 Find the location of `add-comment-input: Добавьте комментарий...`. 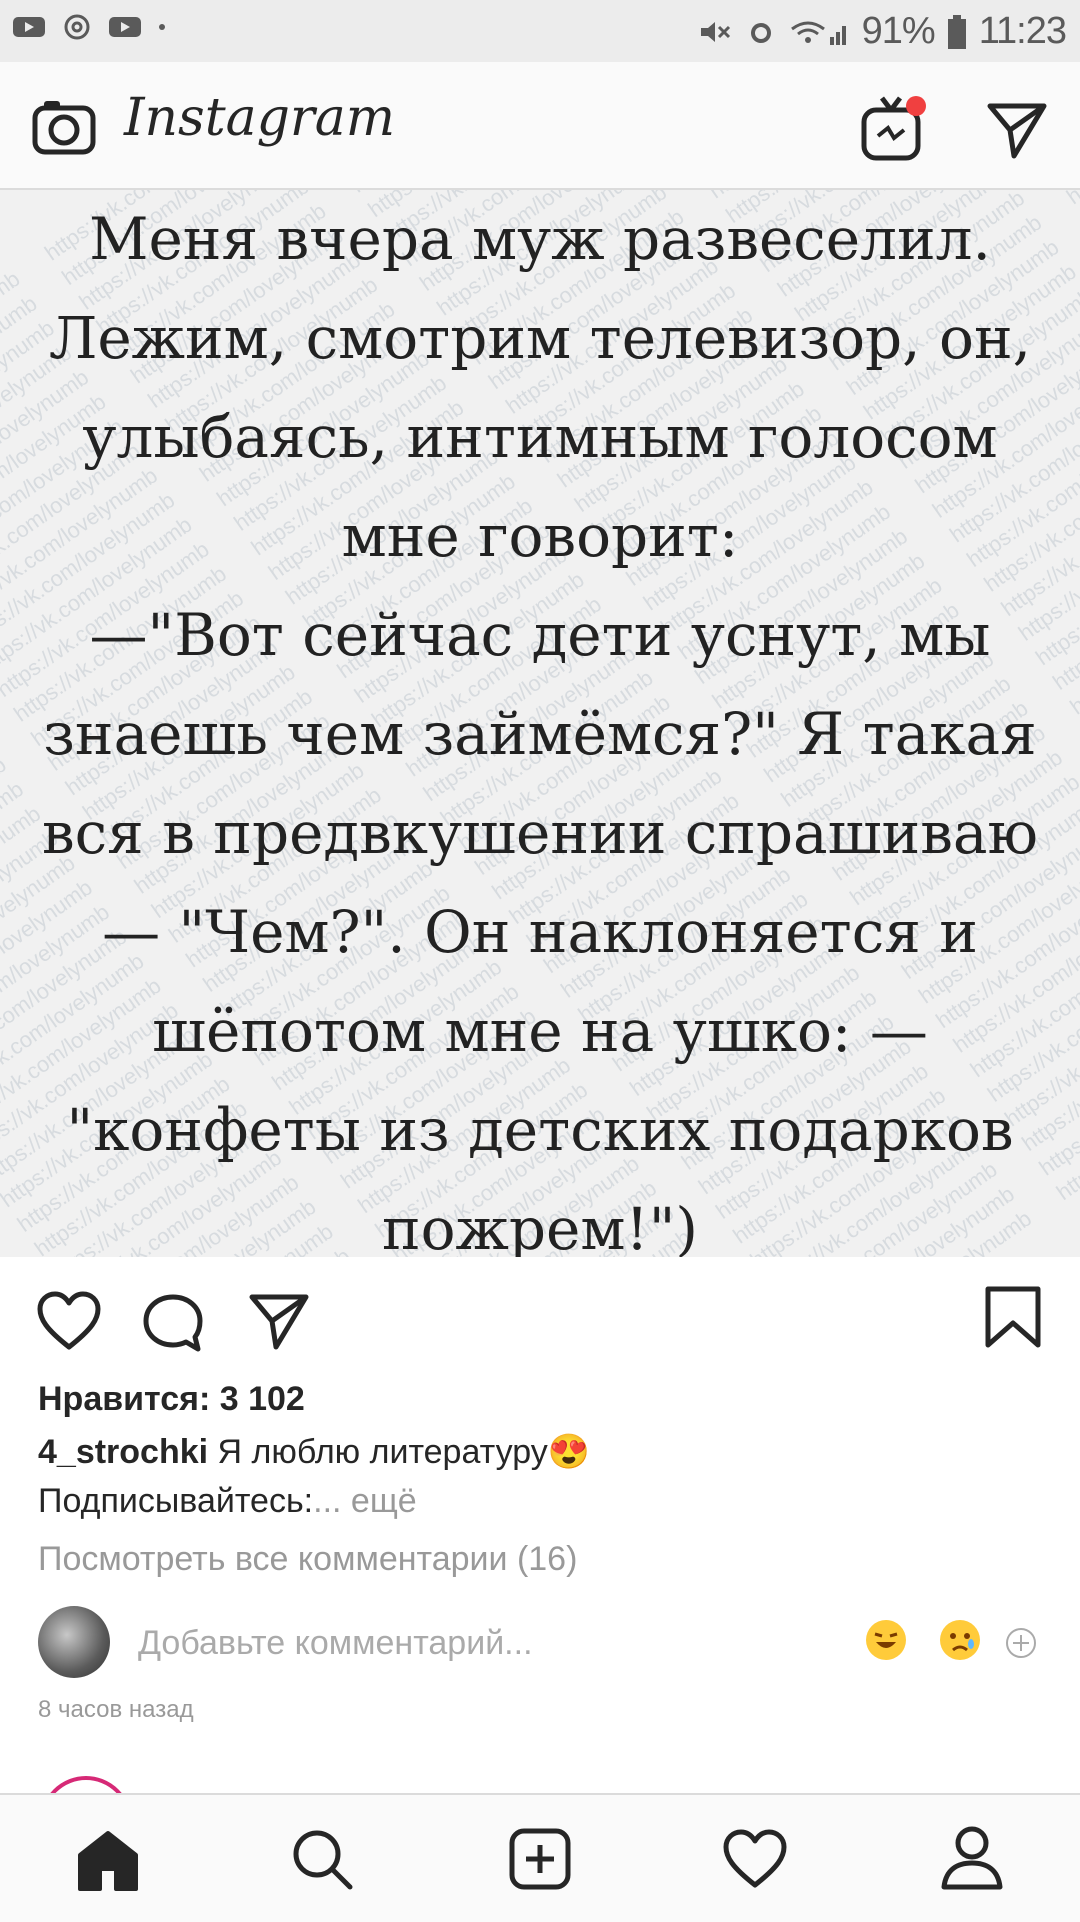

add-comment-input: Добавьте комментарий... is located at coordinates (335, 1643).